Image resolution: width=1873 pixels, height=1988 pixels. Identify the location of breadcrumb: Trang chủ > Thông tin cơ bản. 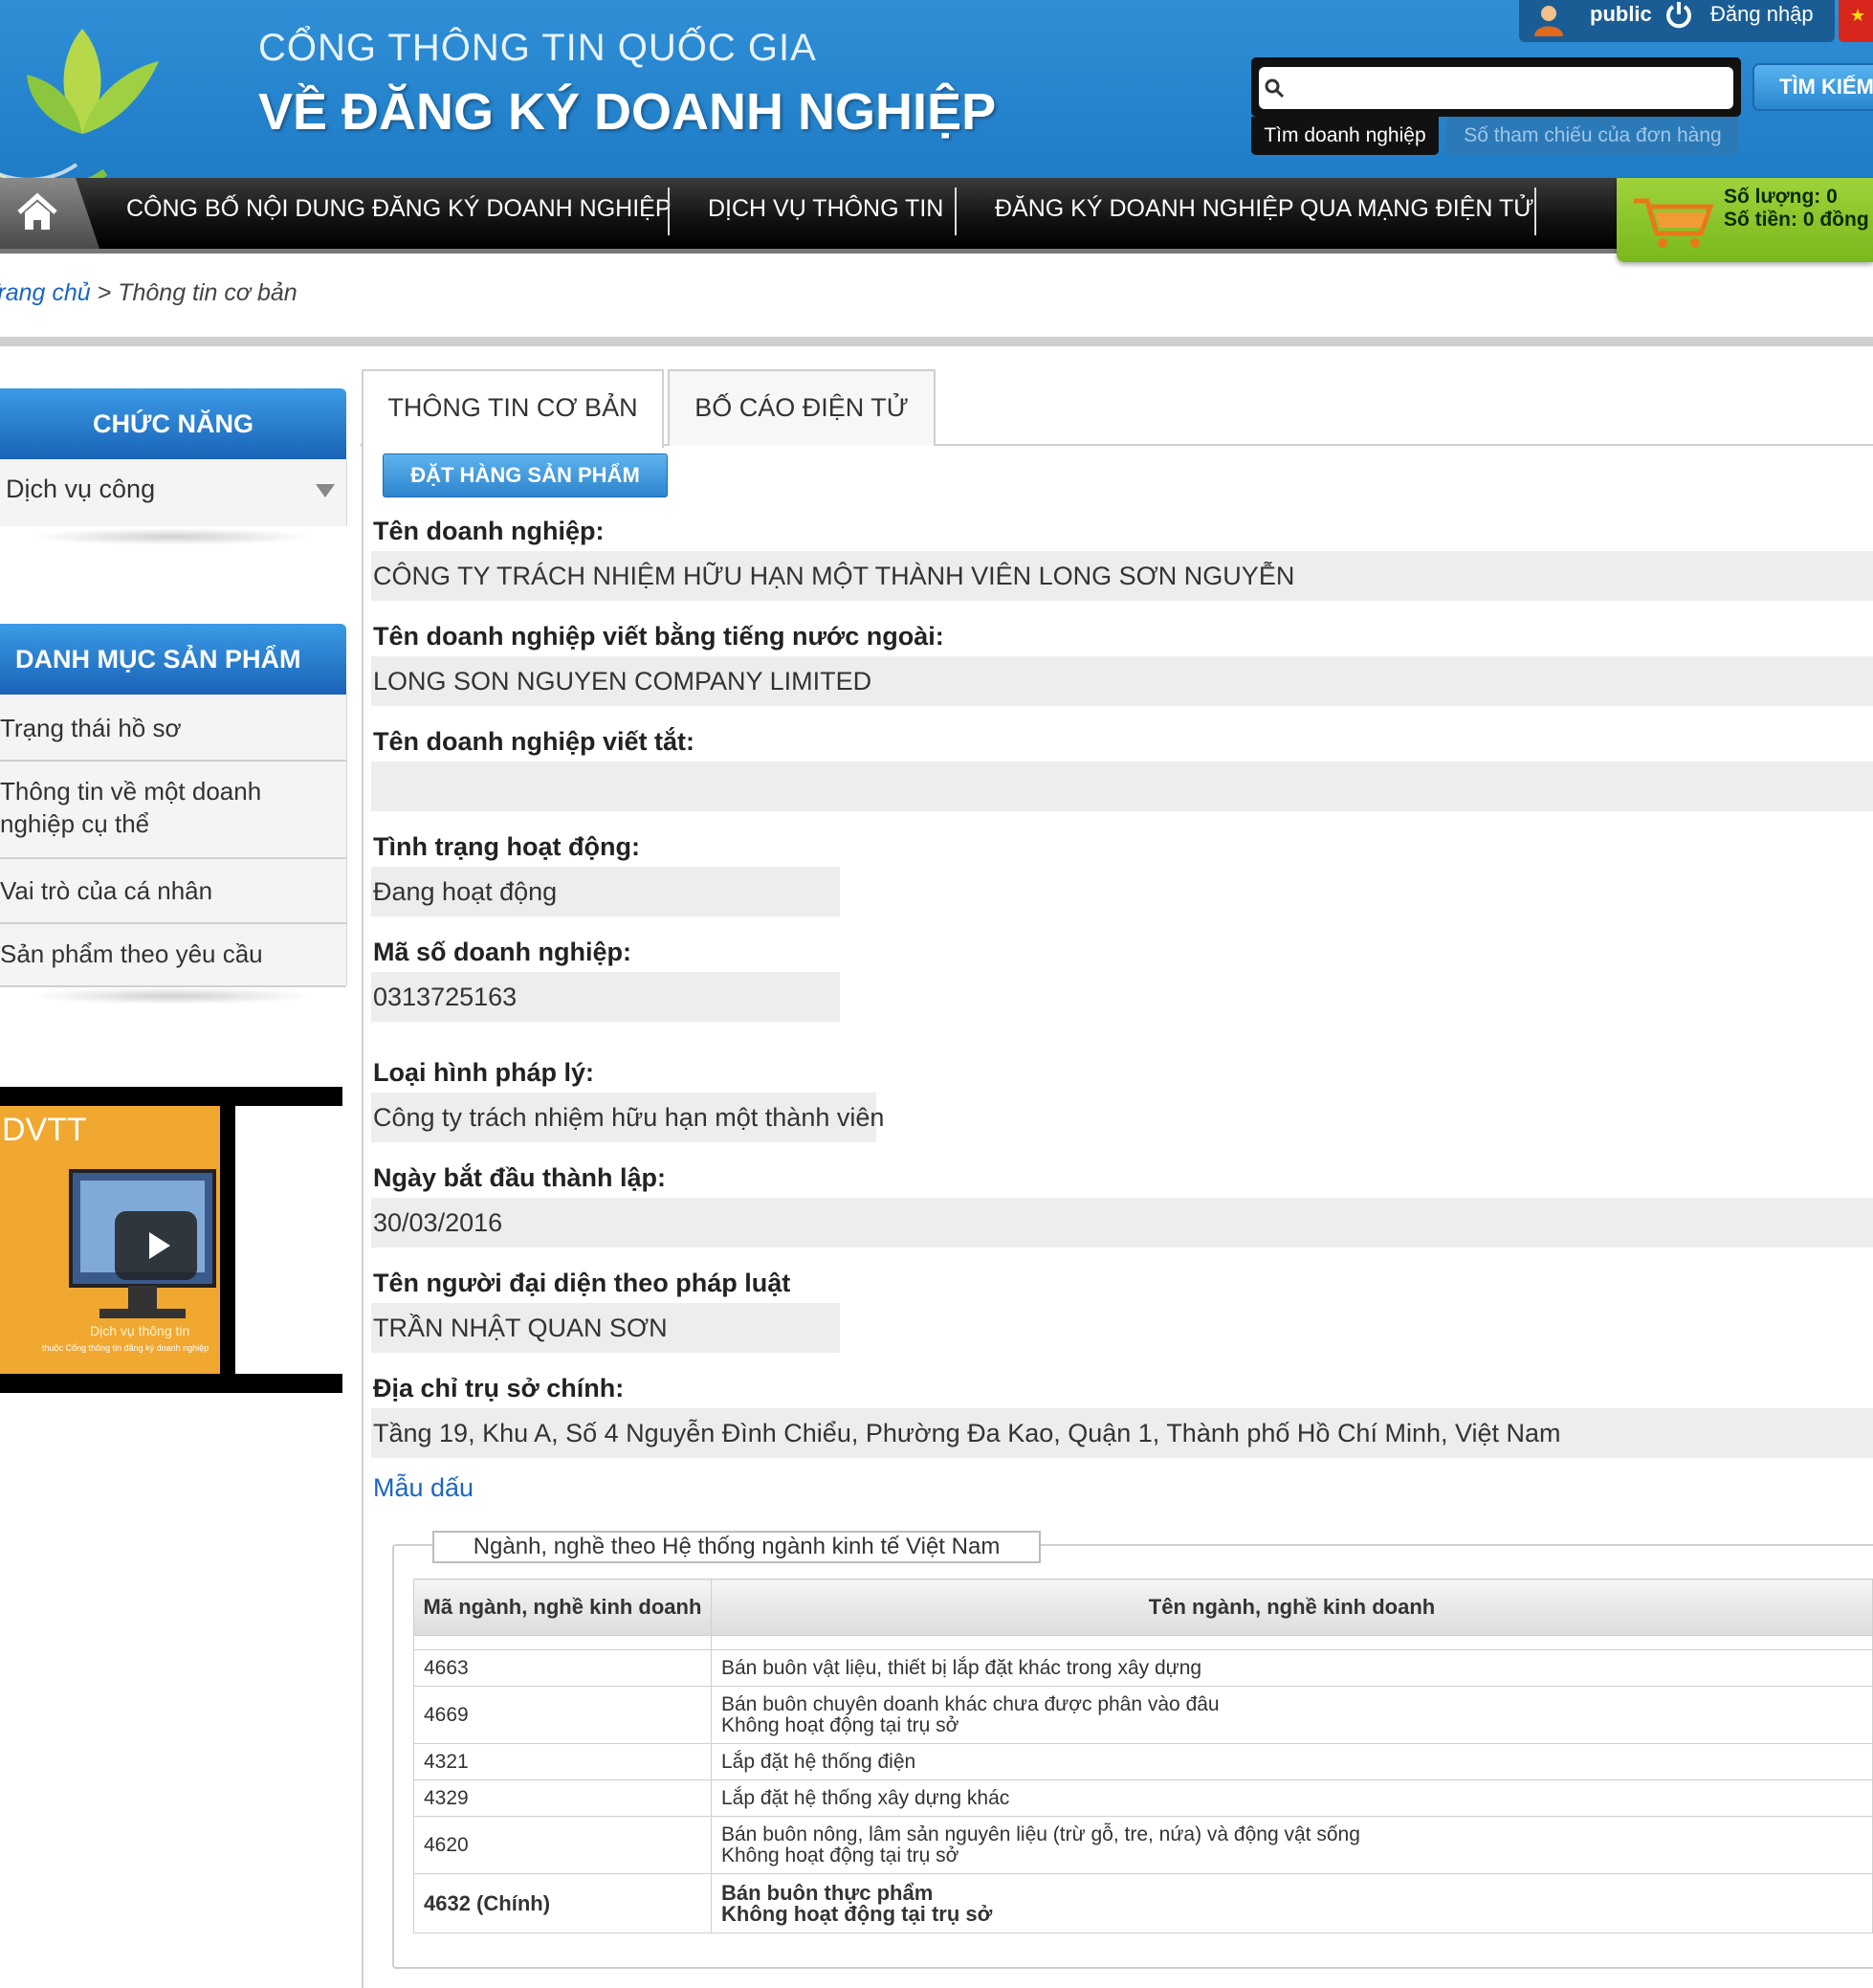
(148, 293).